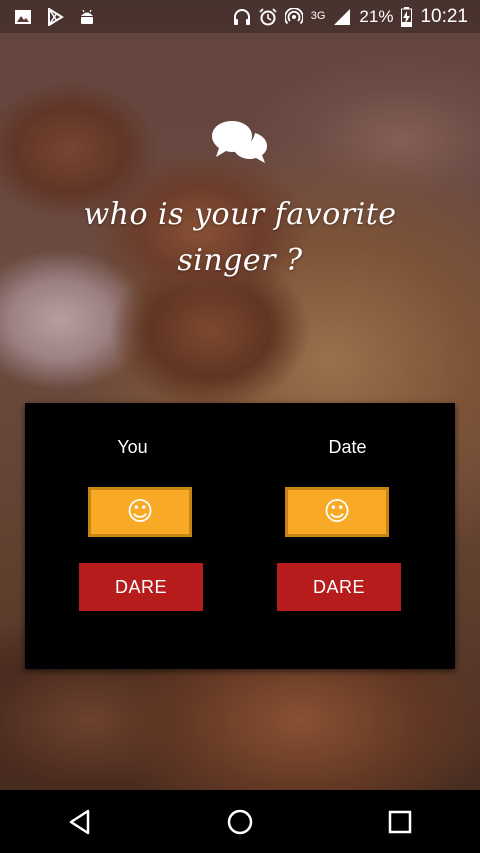 This screenshot has width=480, height=853. I want to click on status-bar: 3G 21% 10:21, so click(240, 16).